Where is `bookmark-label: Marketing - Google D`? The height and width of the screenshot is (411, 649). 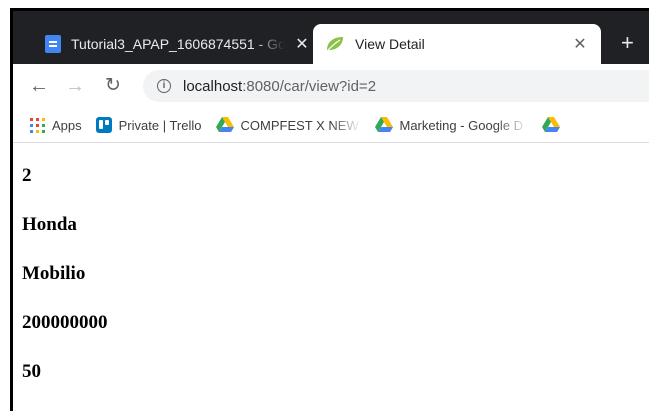
bookmark-label: Marketing - Google D is located at coordinates (461, 125).